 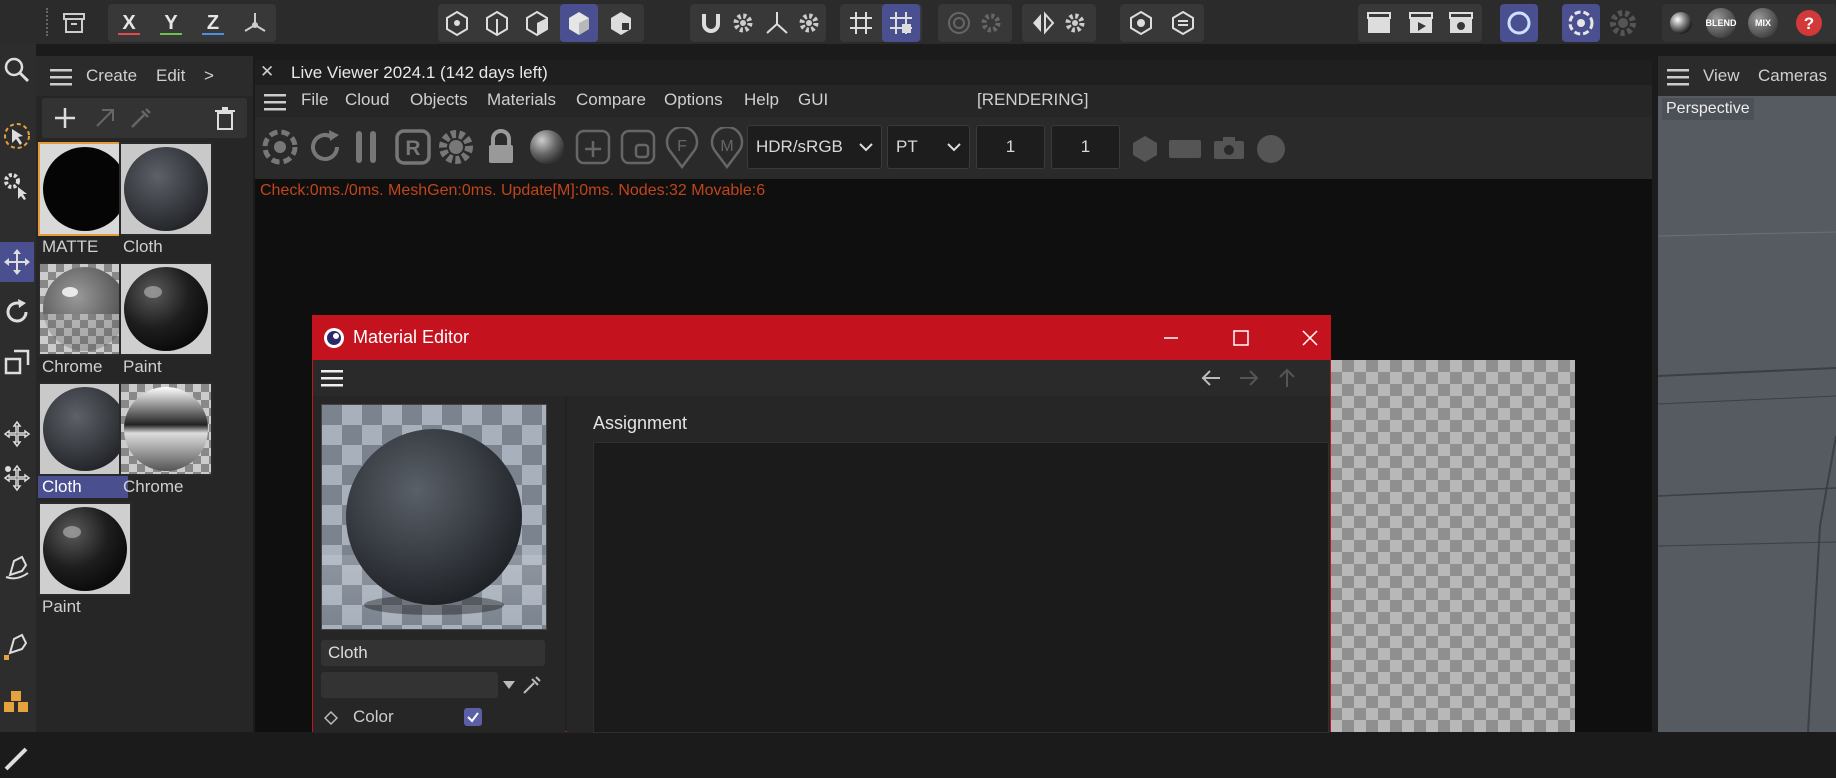 I want to click on film-button, so click(x=1185, y=149).